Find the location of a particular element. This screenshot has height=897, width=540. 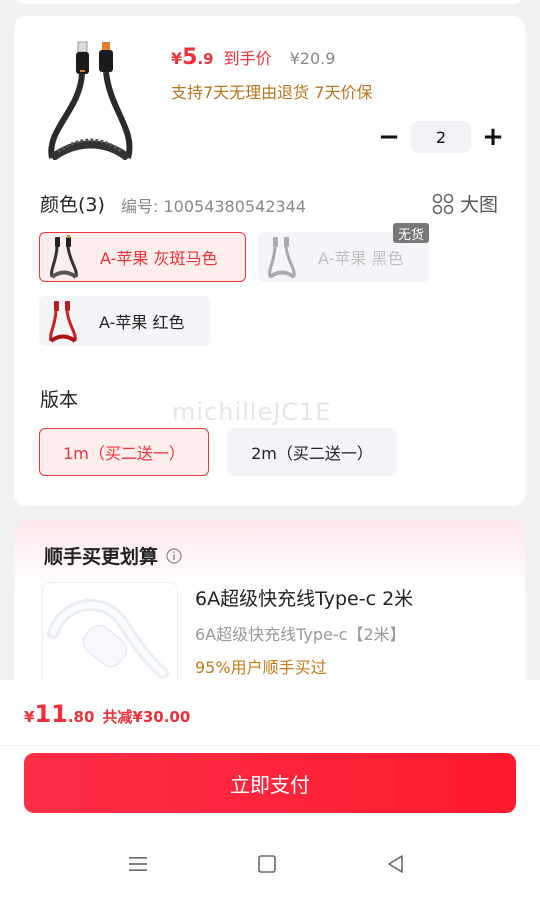

total-decimal: .80 is located at coordinates (81, 717).